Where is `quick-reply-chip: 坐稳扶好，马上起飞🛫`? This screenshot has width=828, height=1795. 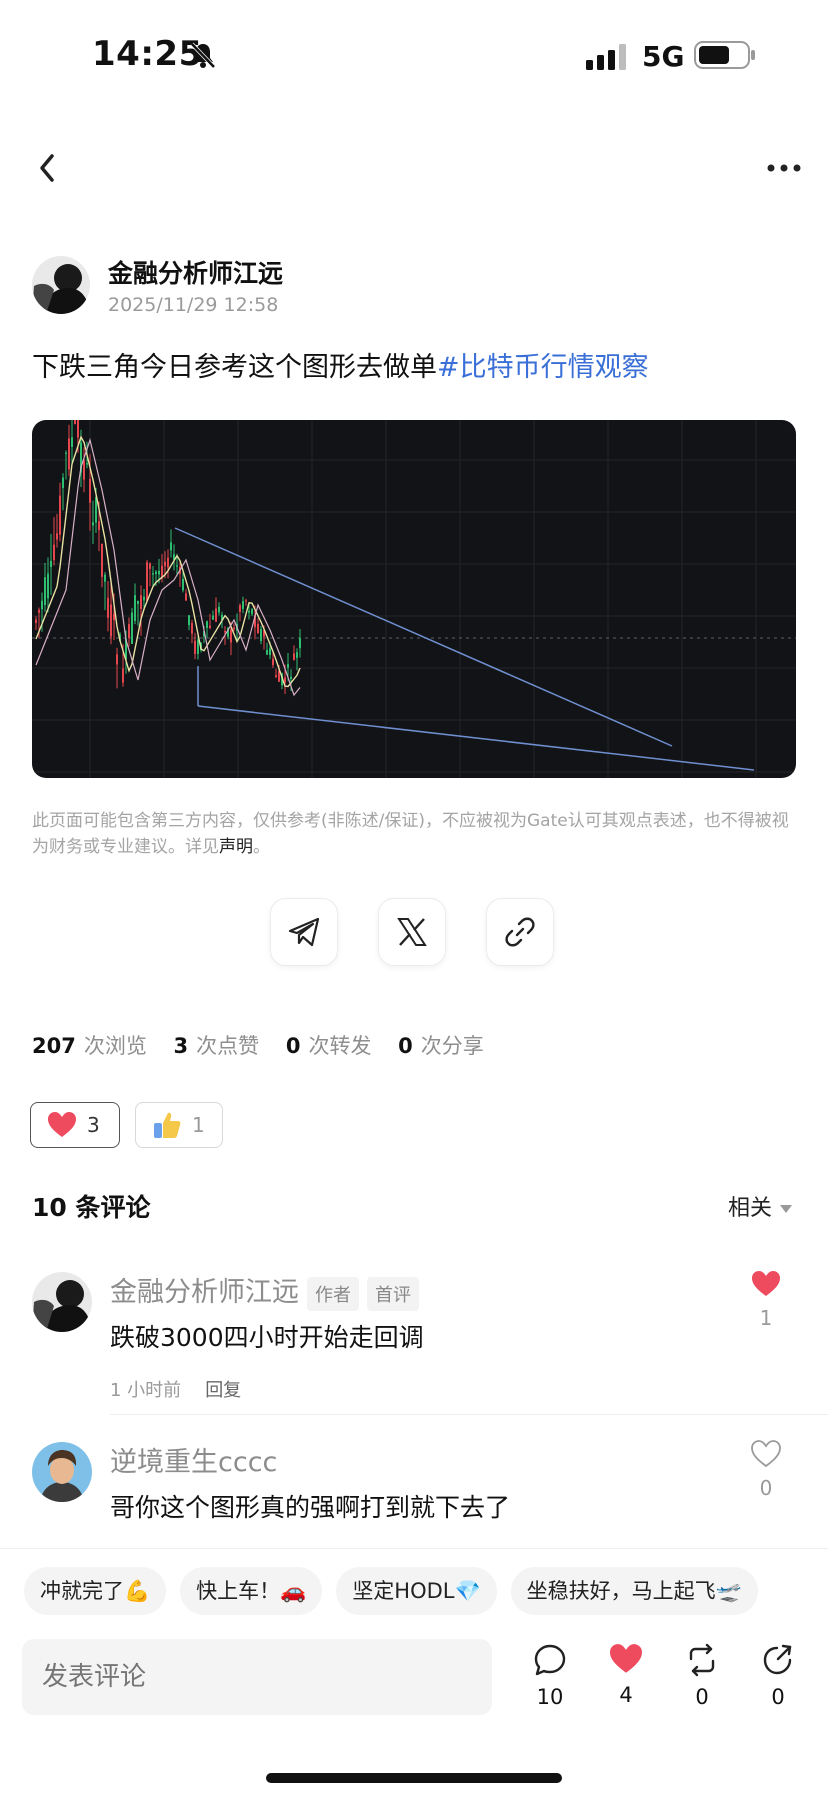 quick-reply-chip: 坐稳扶好，马上起飞🛫 is located at coordinates (634, 1591).